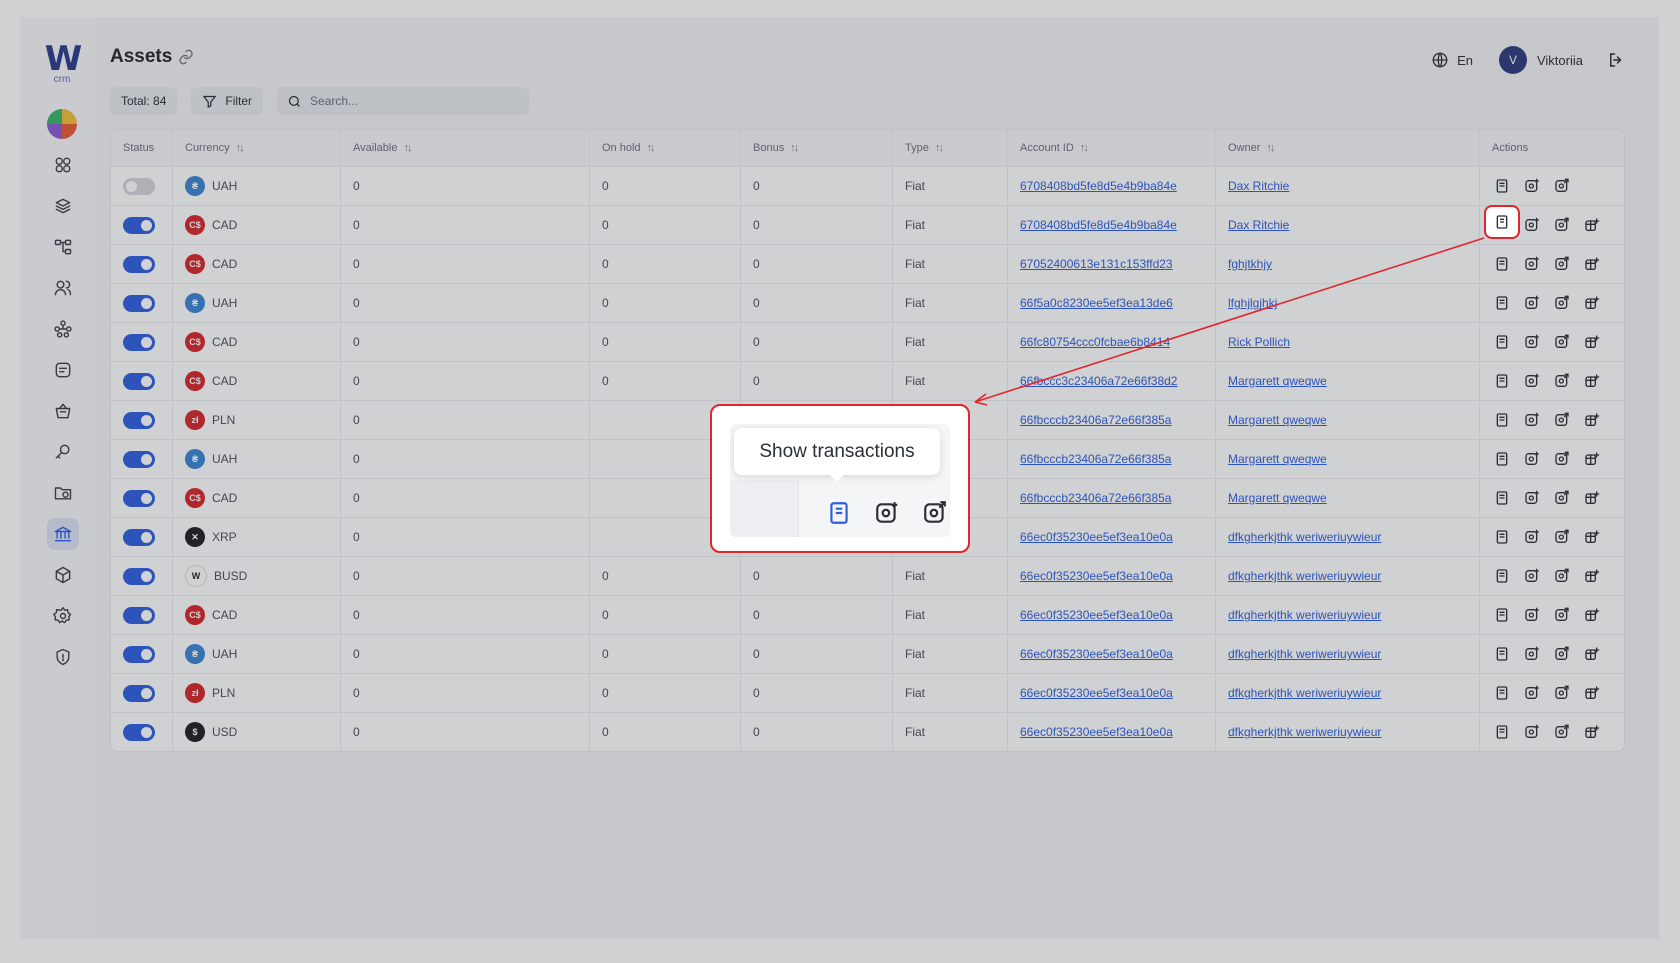 The height and width of the screenshot is (963, 1680). What do you see at coordinates (63, 452) in the screenshot?
I see `sidebar-item-key` at bounding box center [63, 452].